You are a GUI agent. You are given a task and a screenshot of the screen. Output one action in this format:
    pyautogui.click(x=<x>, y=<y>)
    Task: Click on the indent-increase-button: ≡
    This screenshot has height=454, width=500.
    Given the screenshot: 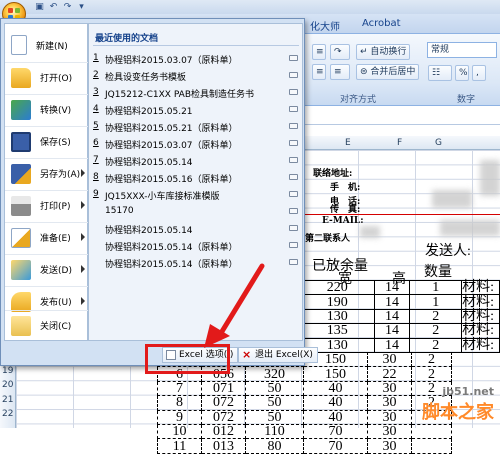 What is the action you would take?
    pyautogui.click(x=319, y=72)
    